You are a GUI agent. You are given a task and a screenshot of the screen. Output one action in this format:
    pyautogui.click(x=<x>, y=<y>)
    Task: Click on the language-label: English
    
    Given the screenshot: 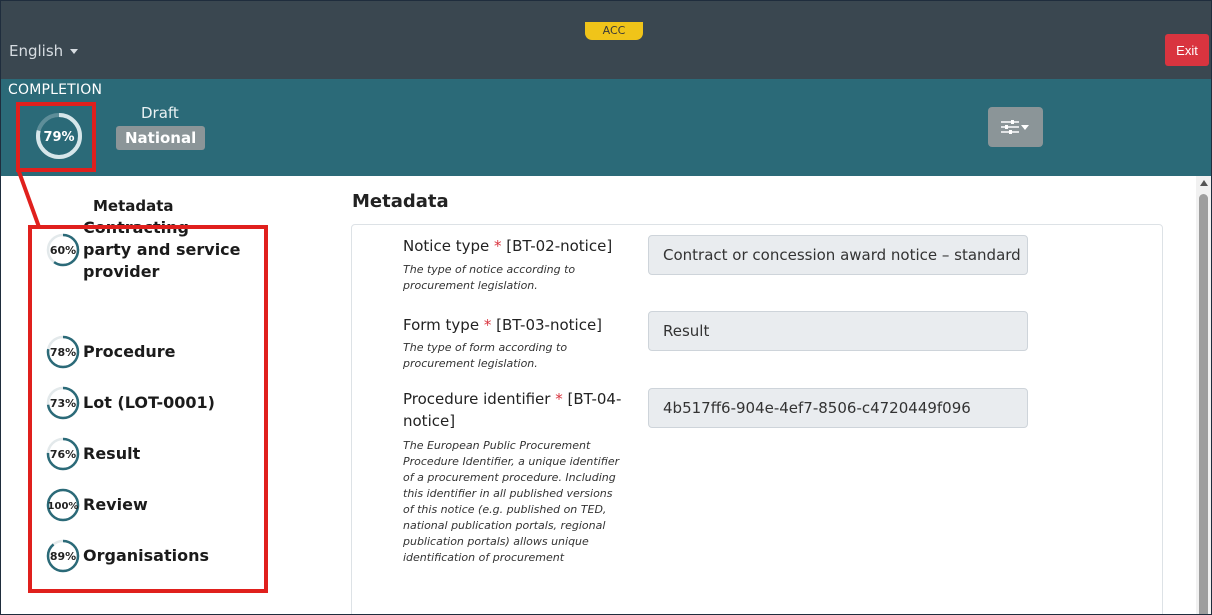 What is the action you would take?
    pyautogui.click(x=36, y=51)
    